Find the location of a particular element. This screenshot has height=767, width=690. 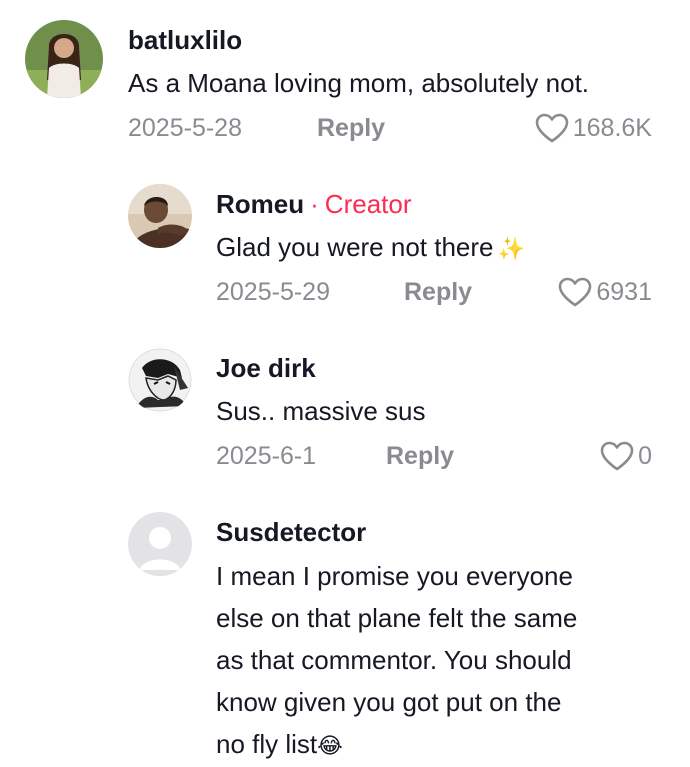

comment-text: Glad you were not there ✨ is located at coordinates (370, 248).